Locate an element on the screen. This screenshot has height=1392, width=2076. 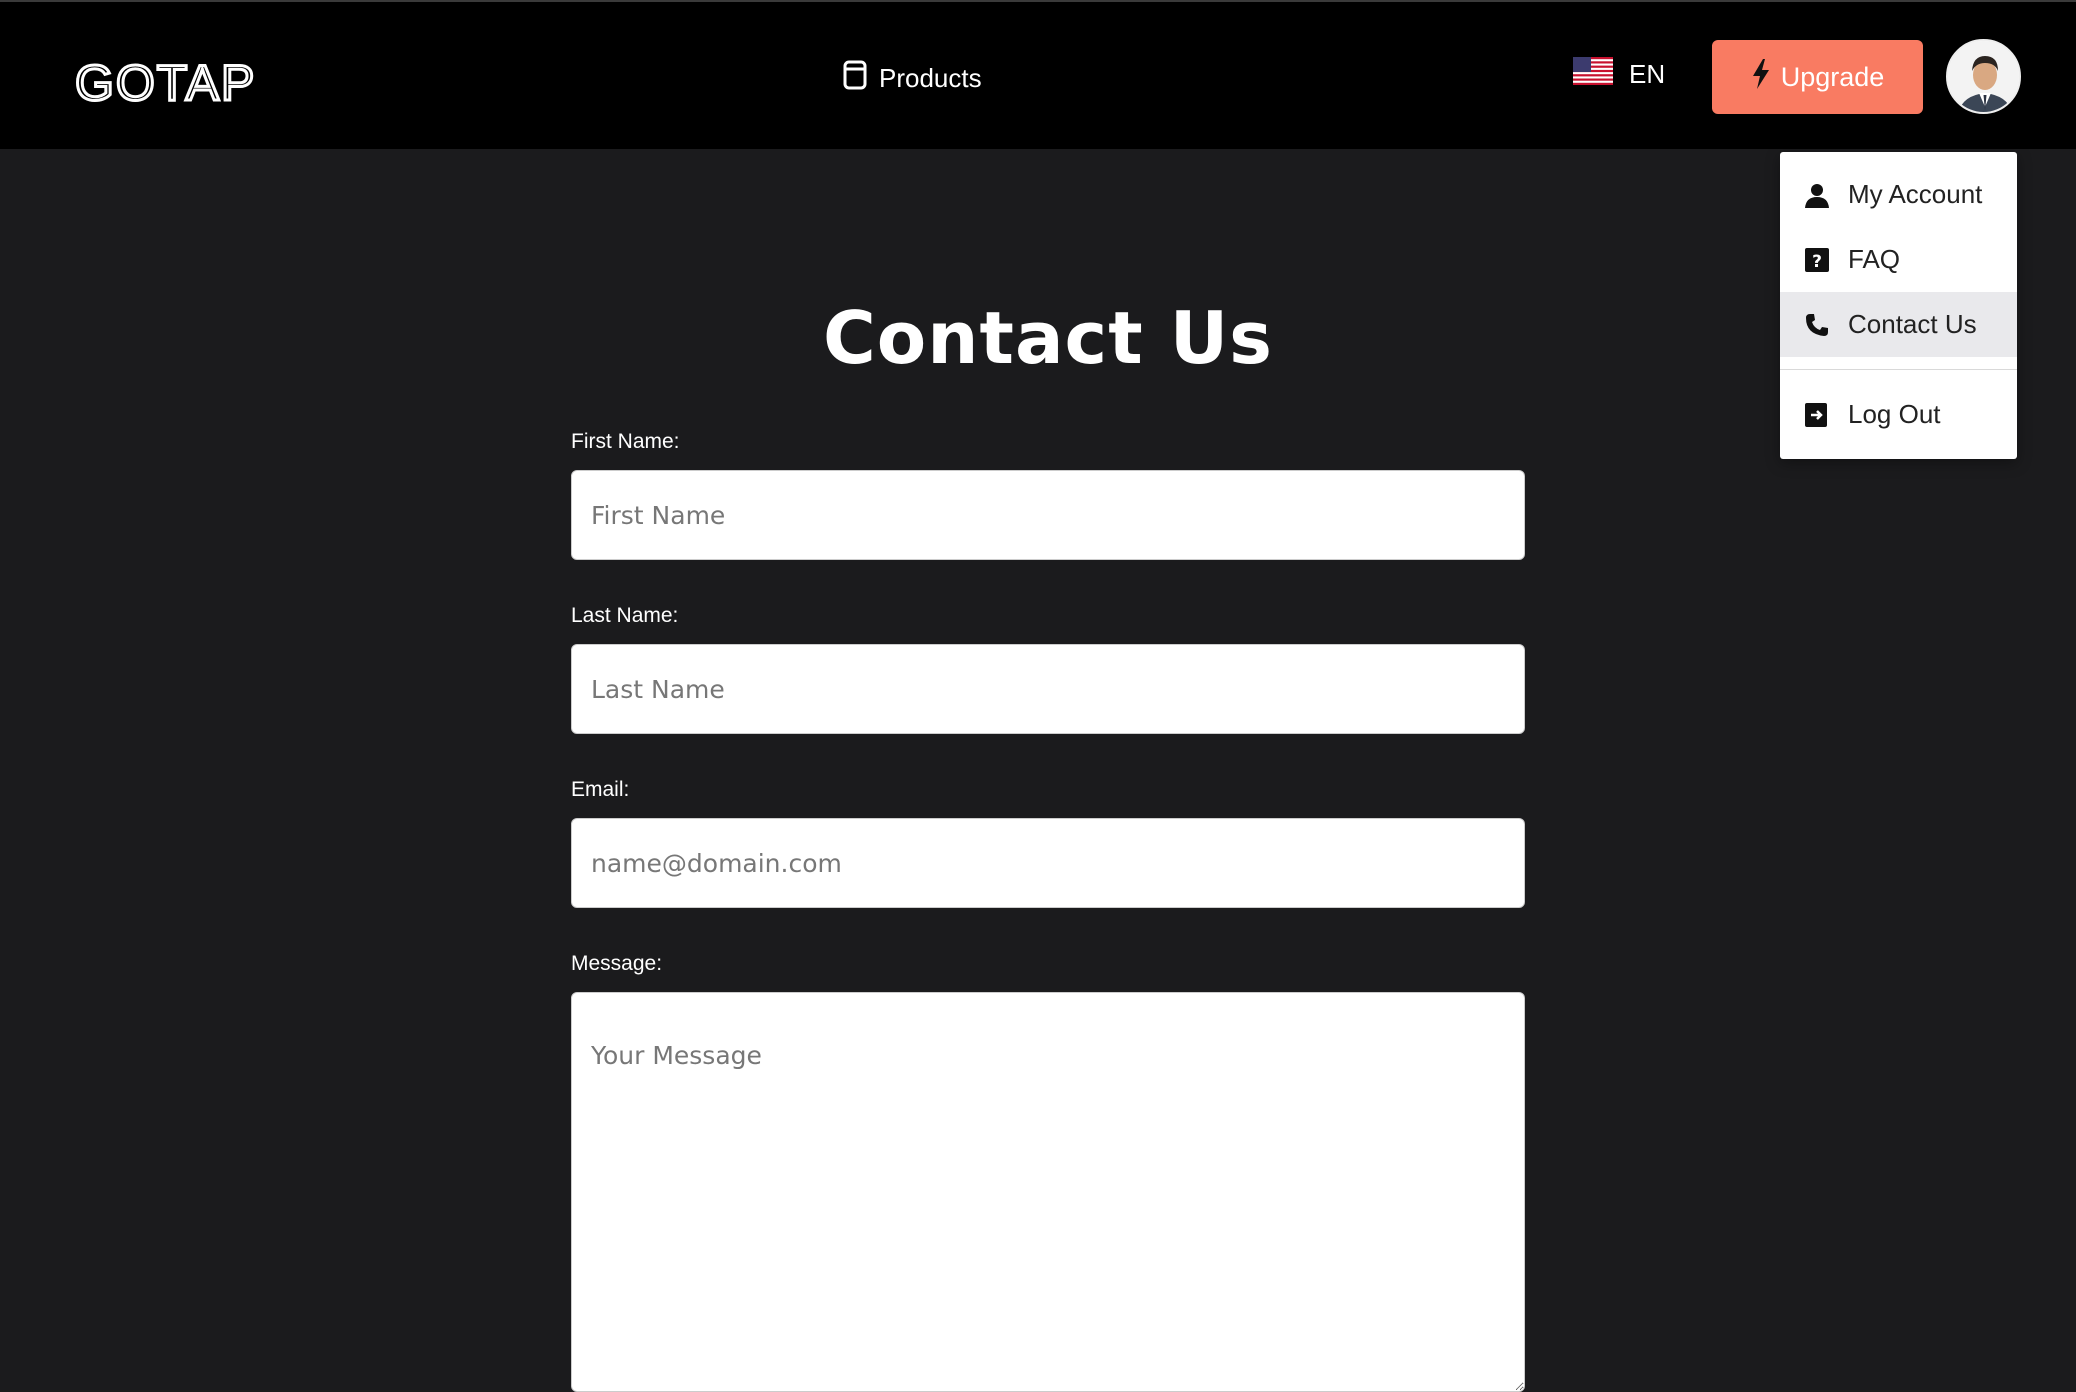
email-input is located at coordinates (1048, 863).